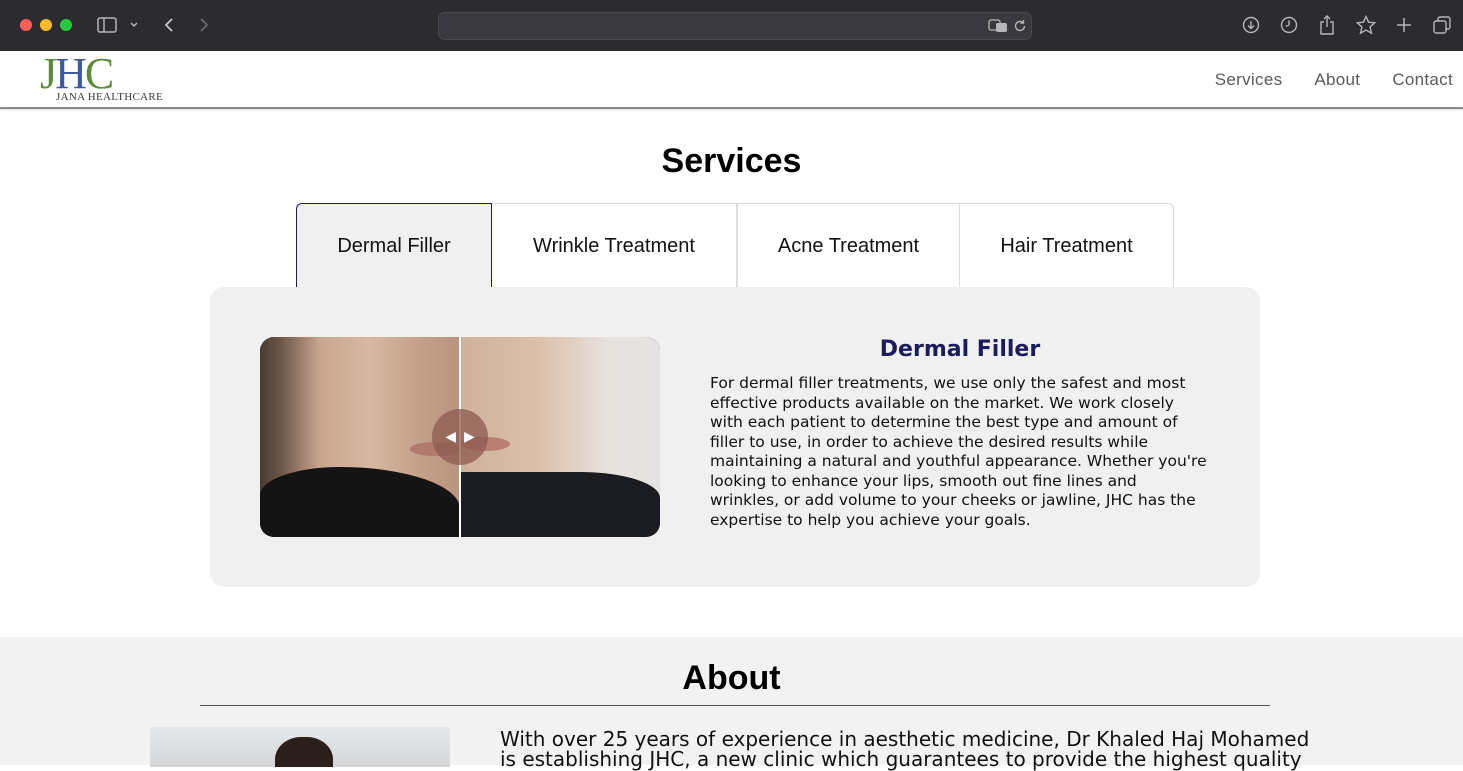  I want to click on tab-dermal-filler: Dermal Filler, so click(394, 245).